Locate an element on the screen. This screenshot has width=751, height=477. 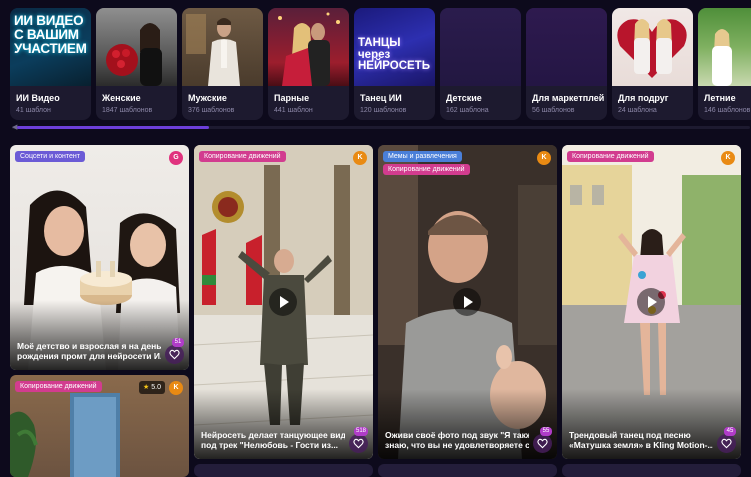
category-count: 1847 шаблонов is located at coordinates (127, 110).